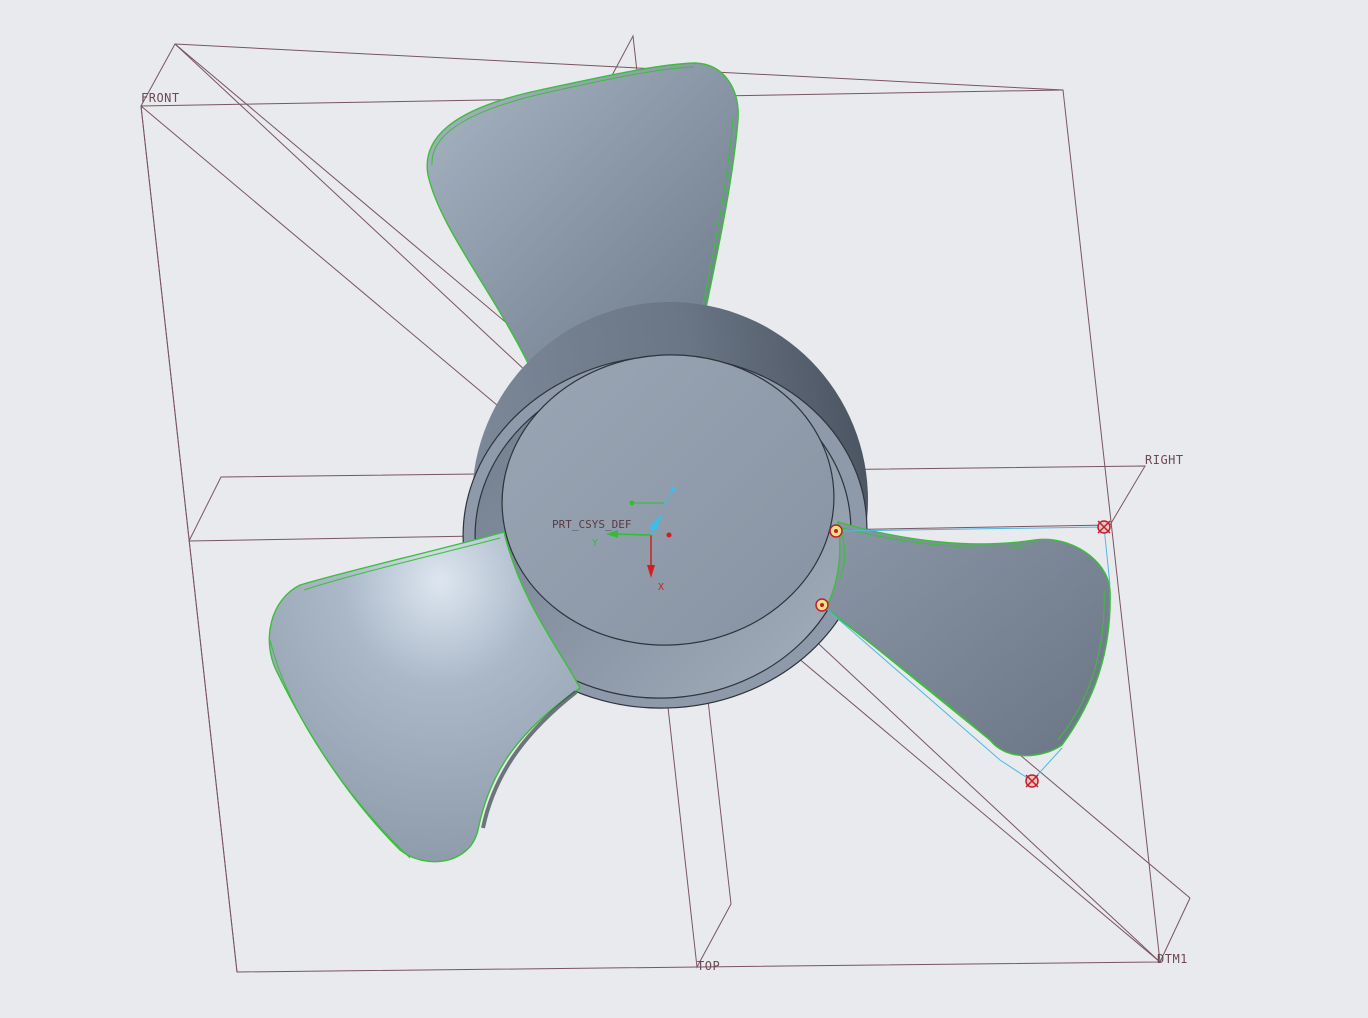  Describe the element at coordinates (1172, 959) in the screenshot. I see `datum-label-dtm1: DTM1` at that location.